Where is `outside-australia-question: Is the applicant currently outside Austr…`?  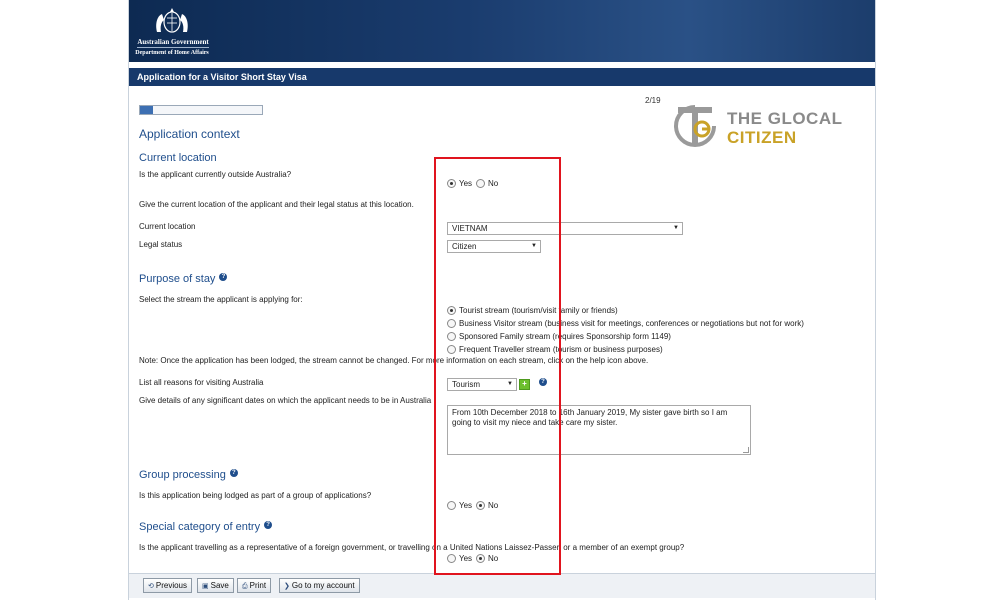 outside-australia-question: Is the applicant currently outside Austr… is located at coordinates (215, 174).